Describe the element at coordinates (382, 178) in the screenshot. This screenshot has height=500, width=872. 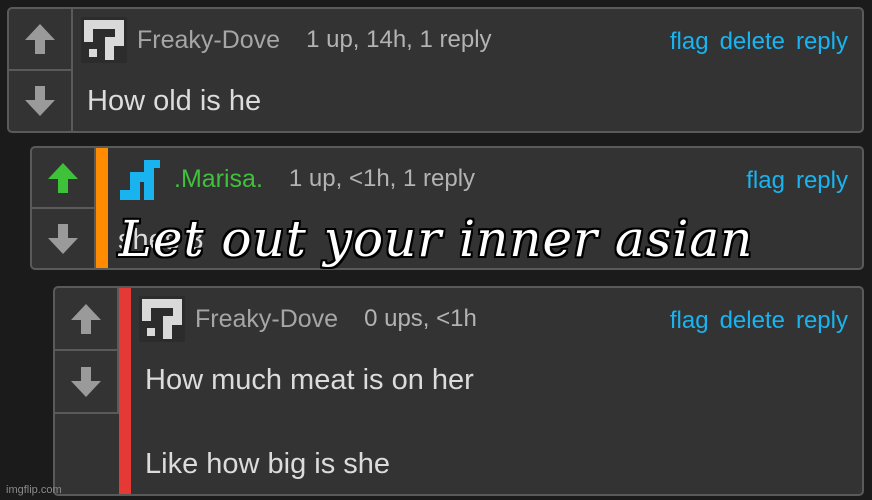
I see `comment-meta: 1 up, <1h, 1 reply` at that location.